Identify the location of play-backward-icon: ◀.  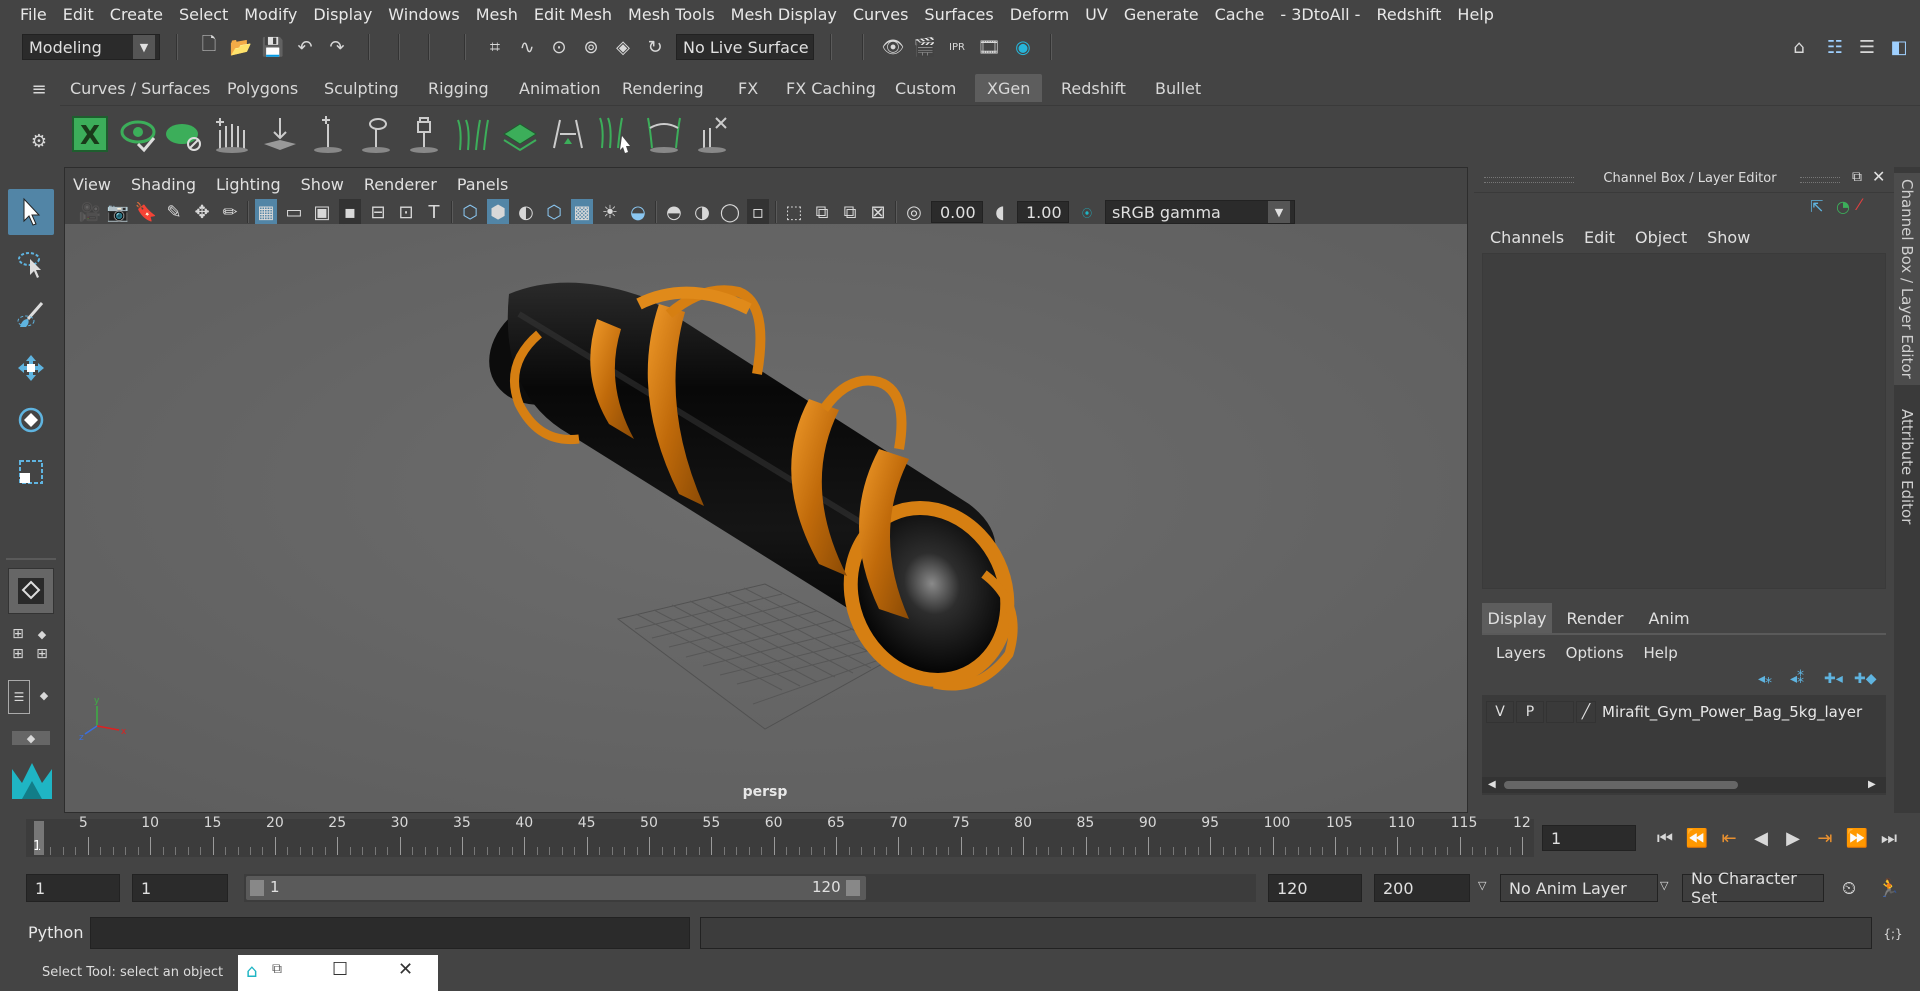
(1761, 838).